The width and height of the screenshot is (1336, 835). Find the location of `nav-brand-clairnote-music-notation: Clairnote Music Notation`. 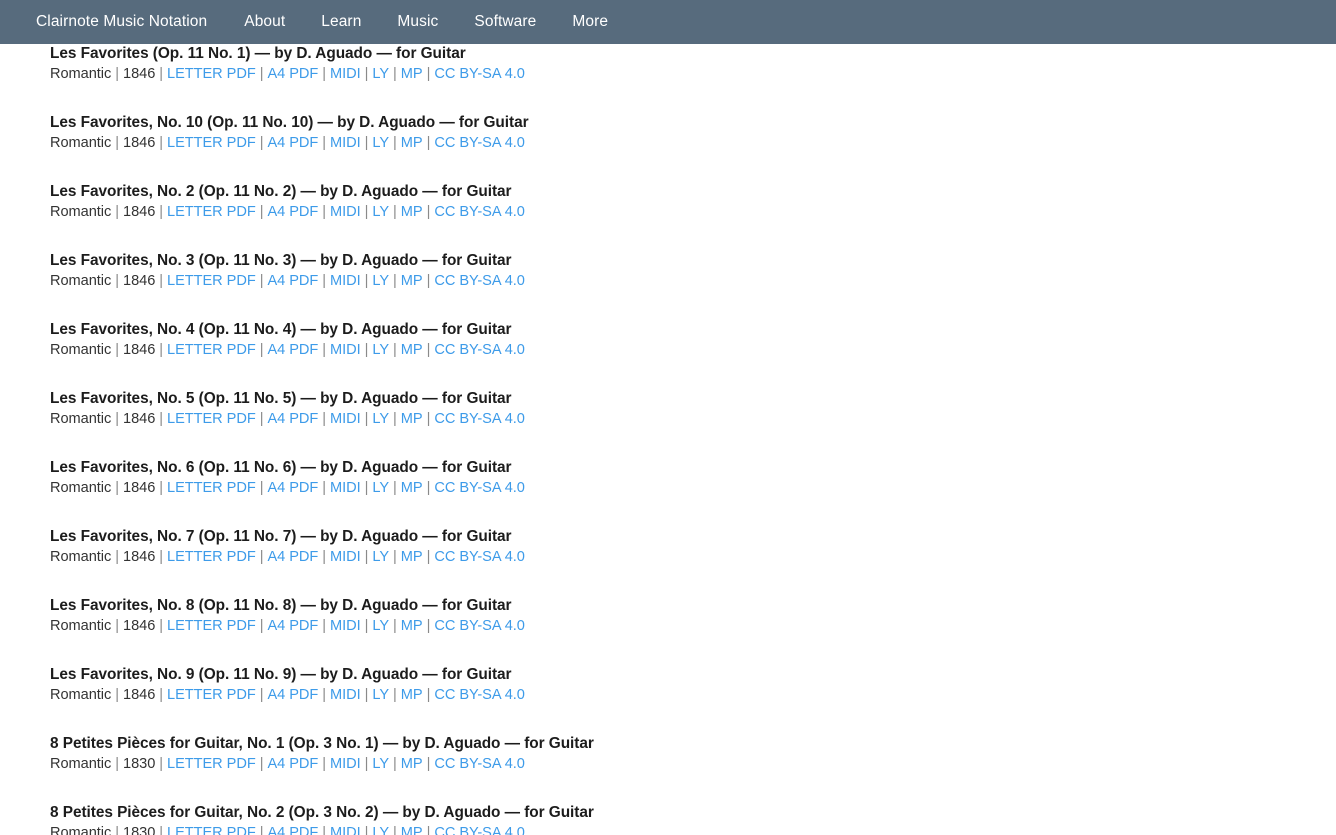

nav-brand-clairnote-music-notation: Clairnote Music Notation is located at coordinates (121, 22).